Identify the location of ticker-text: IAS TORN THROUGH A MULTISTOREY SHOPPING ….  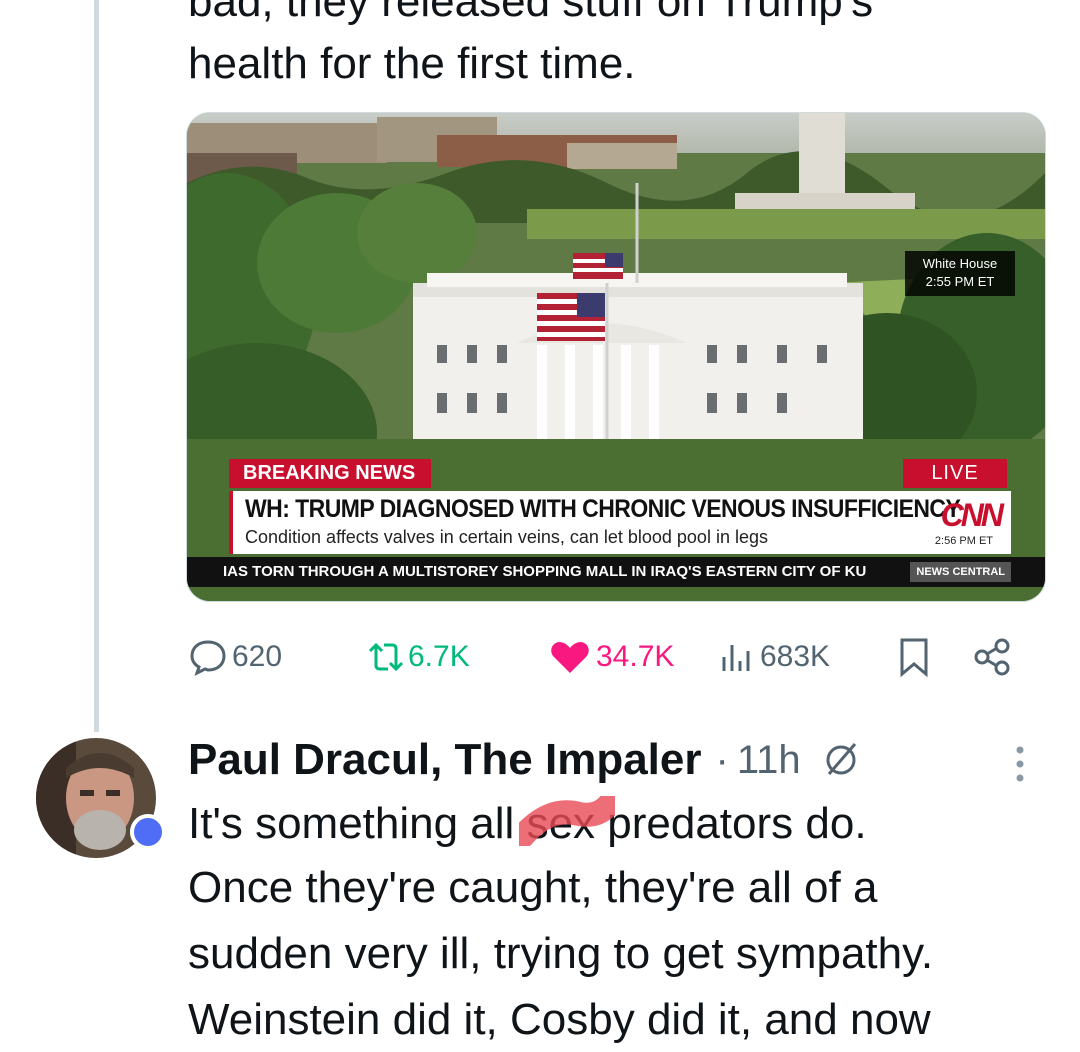
(545, 571).